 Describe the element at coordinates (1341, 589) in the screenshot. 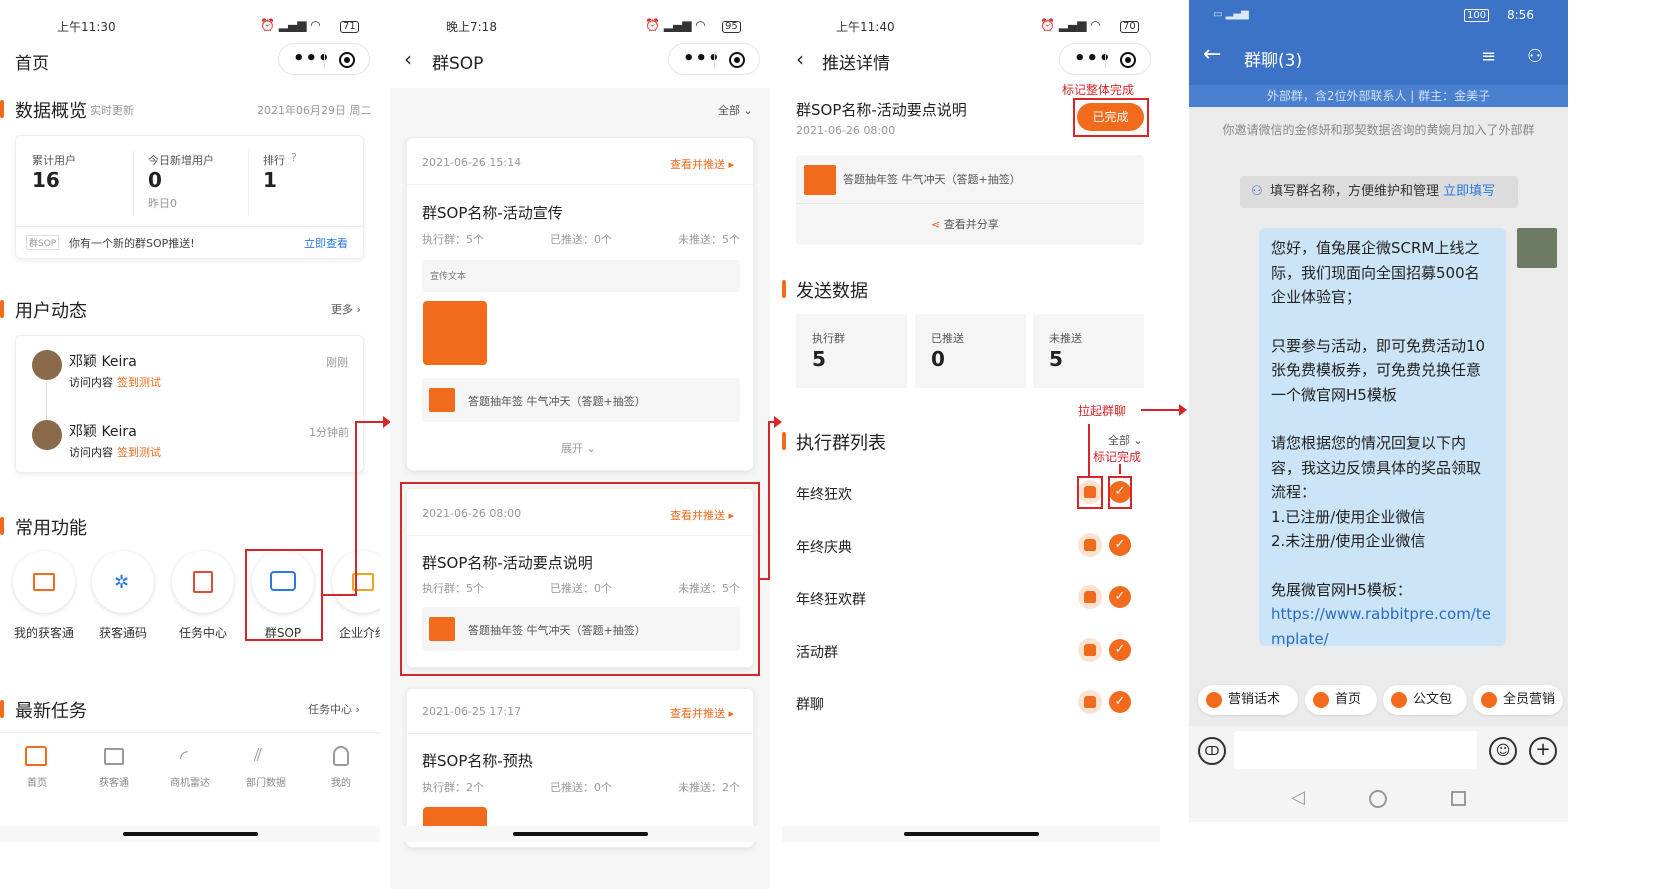

I see `message-line: 免展微官网H5模板：` at that location.